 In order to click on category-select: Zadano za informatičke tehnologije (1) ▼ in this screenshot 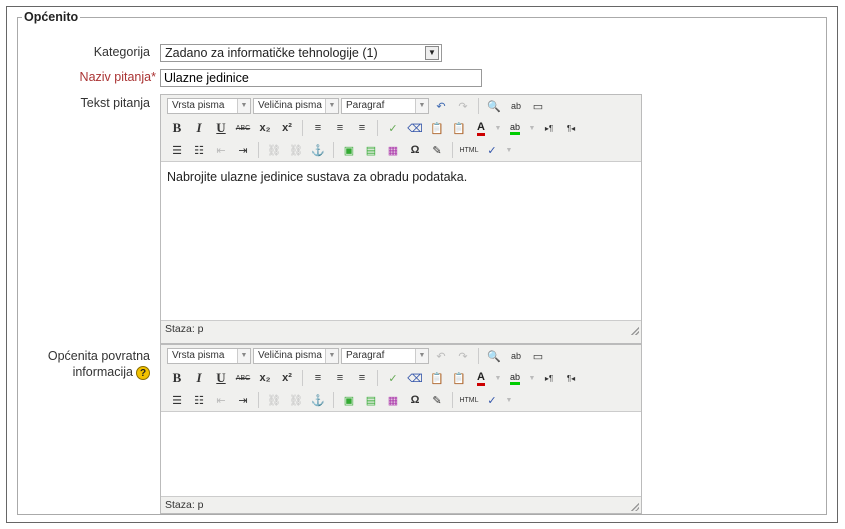, I will do `click(301, 53)`.